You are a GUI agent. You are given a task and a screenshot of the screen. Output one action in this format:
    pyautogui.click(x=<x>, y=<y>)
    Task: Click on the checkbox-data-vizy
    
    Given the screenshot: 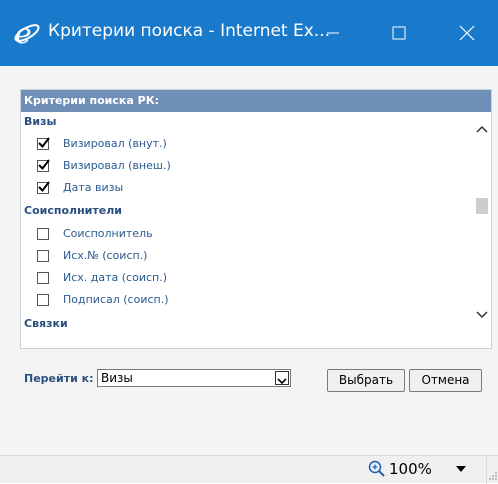 What is the action you would take?
    pyautogui.click(x=43, y=187)
    